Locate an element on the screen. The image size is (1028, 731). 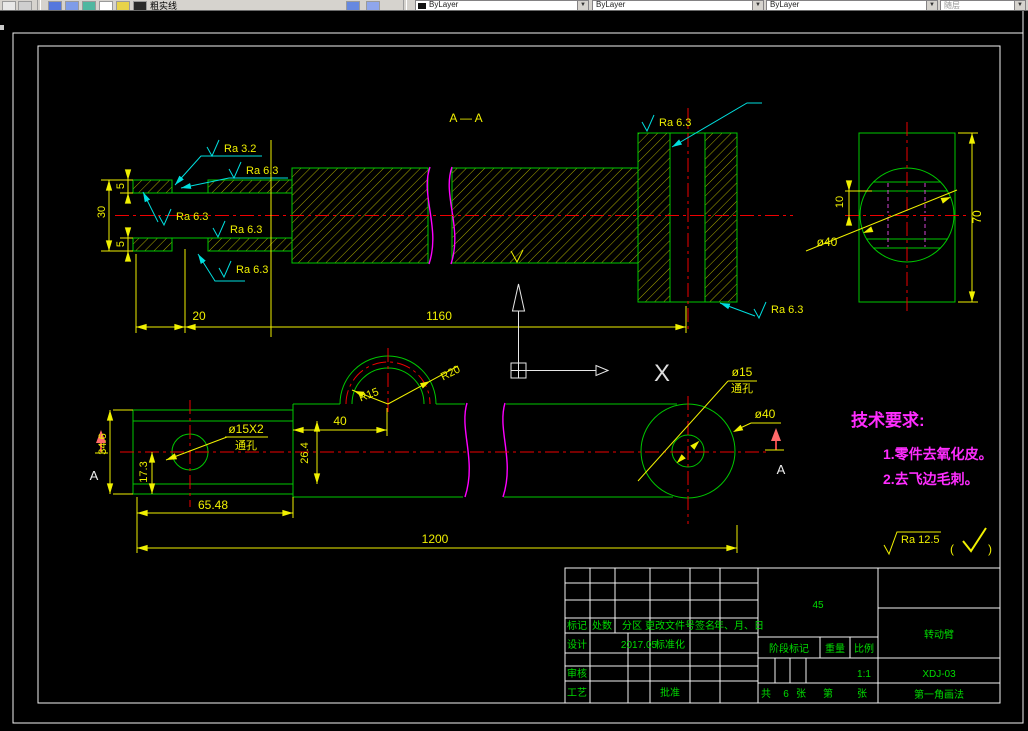
ucs-x-label: X is located at coordinates (662, 373).